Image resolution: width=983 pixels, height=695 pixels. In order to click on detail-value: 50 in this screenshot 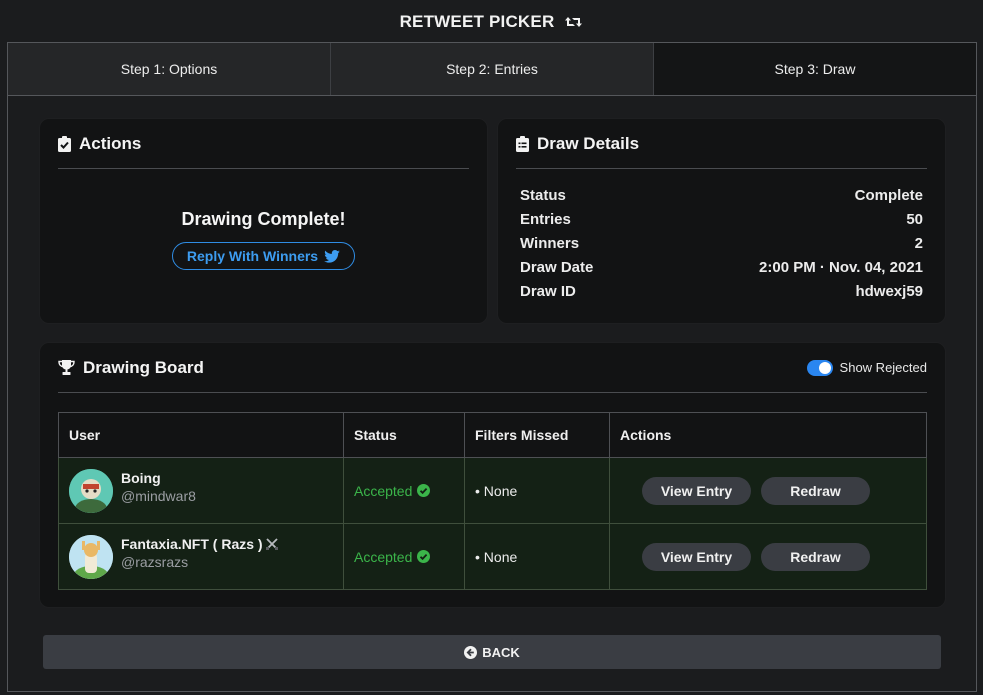, I will do `click(914, 219)`.